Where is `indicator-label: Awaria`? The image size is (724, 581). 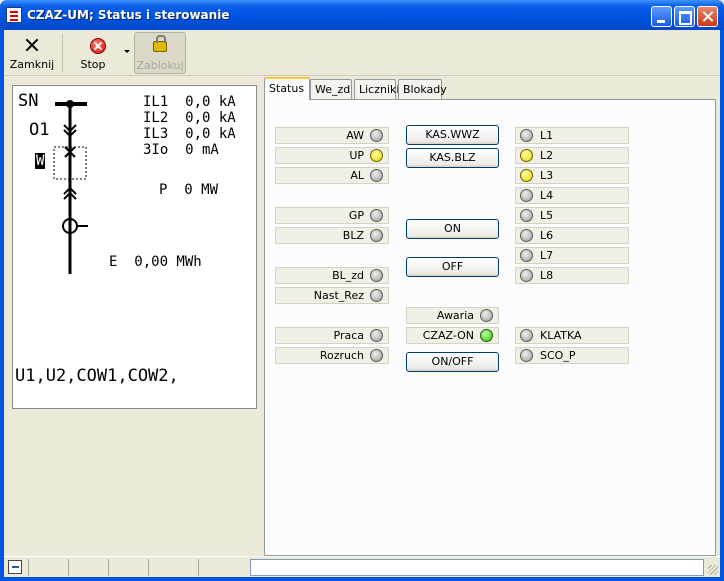 indicator-label: Awaria is located at coordinates (455, 315).